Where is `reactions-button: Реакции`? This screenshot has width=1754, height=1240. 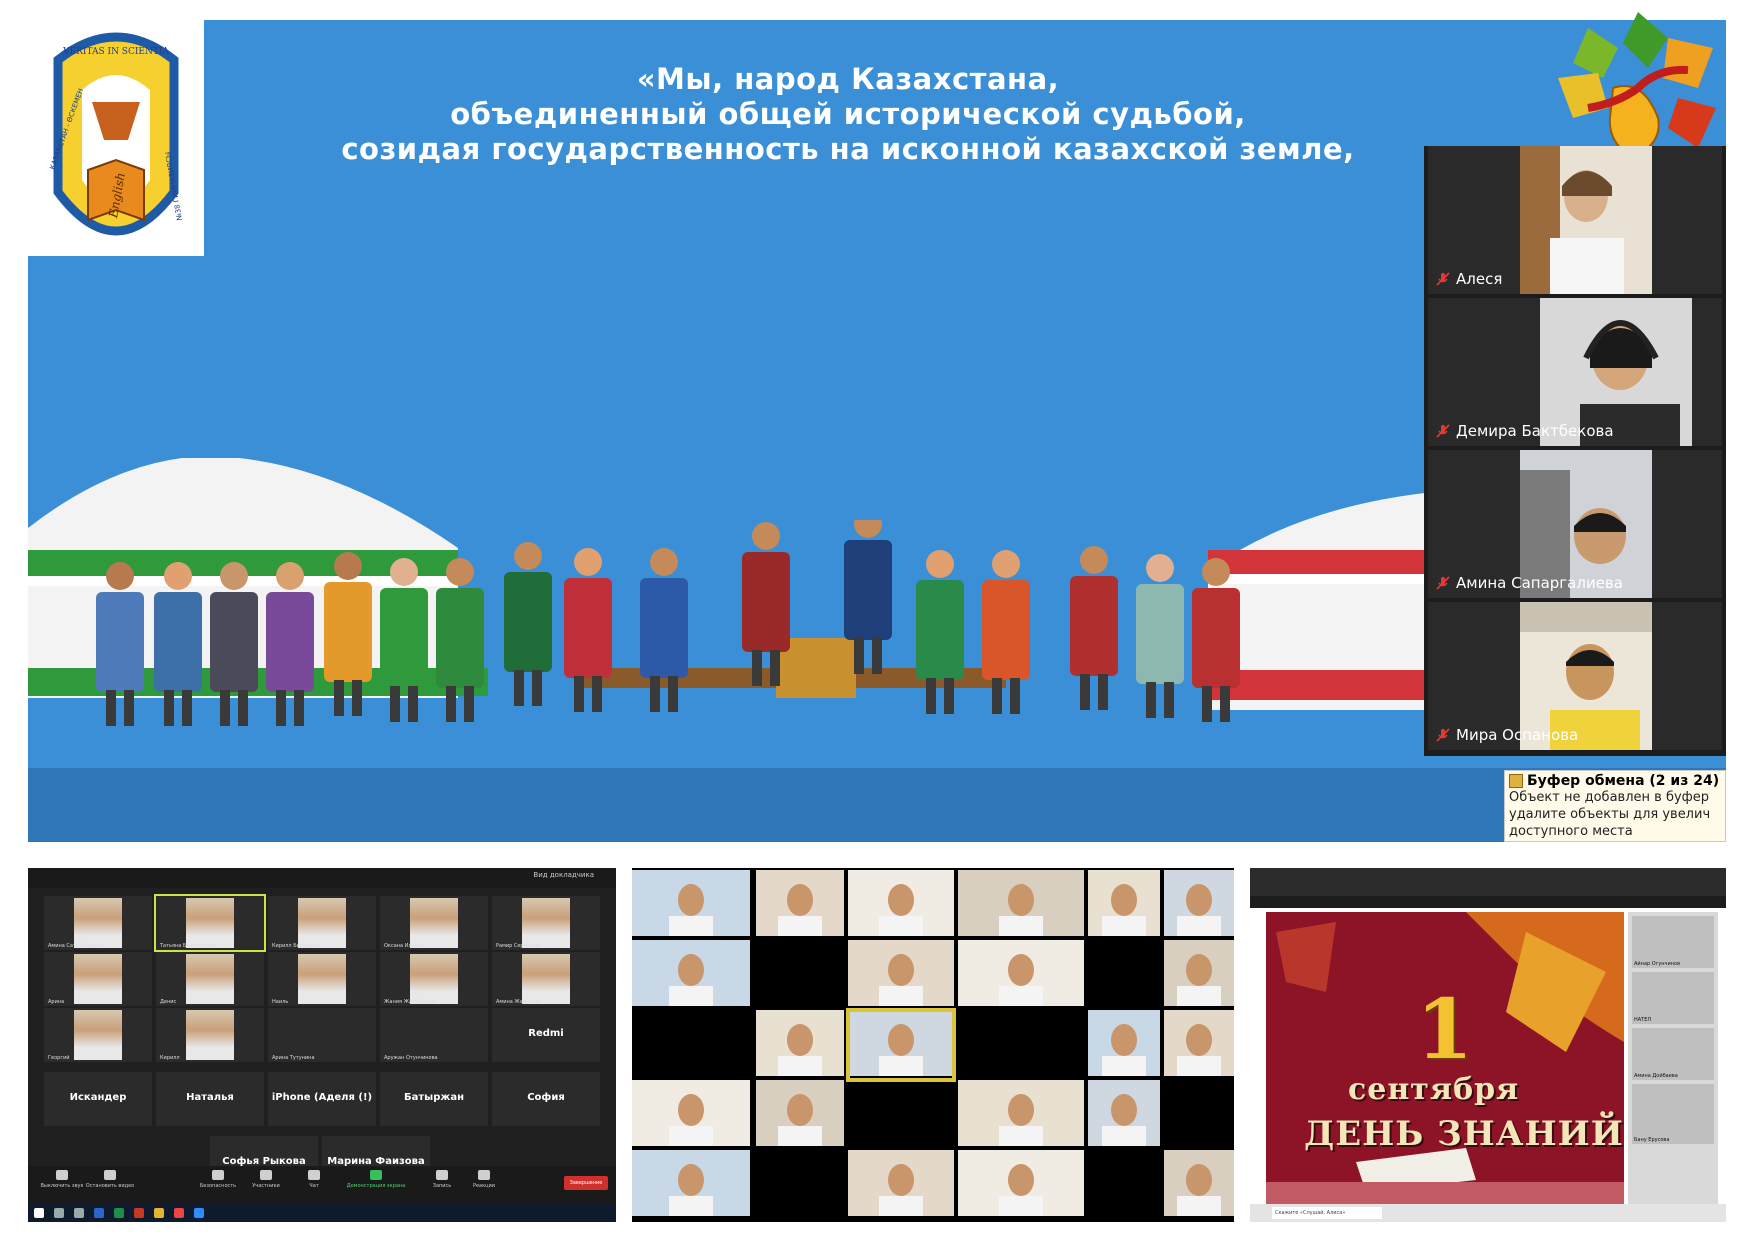
reactions-button: Реакции is located at coordinates (484, 1179).